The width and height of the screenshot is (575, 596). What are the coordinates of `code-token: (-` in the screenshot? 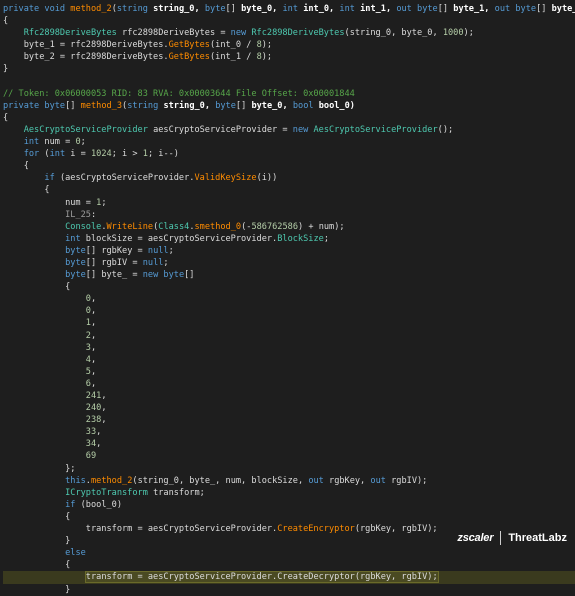 It's located at (246, 226).